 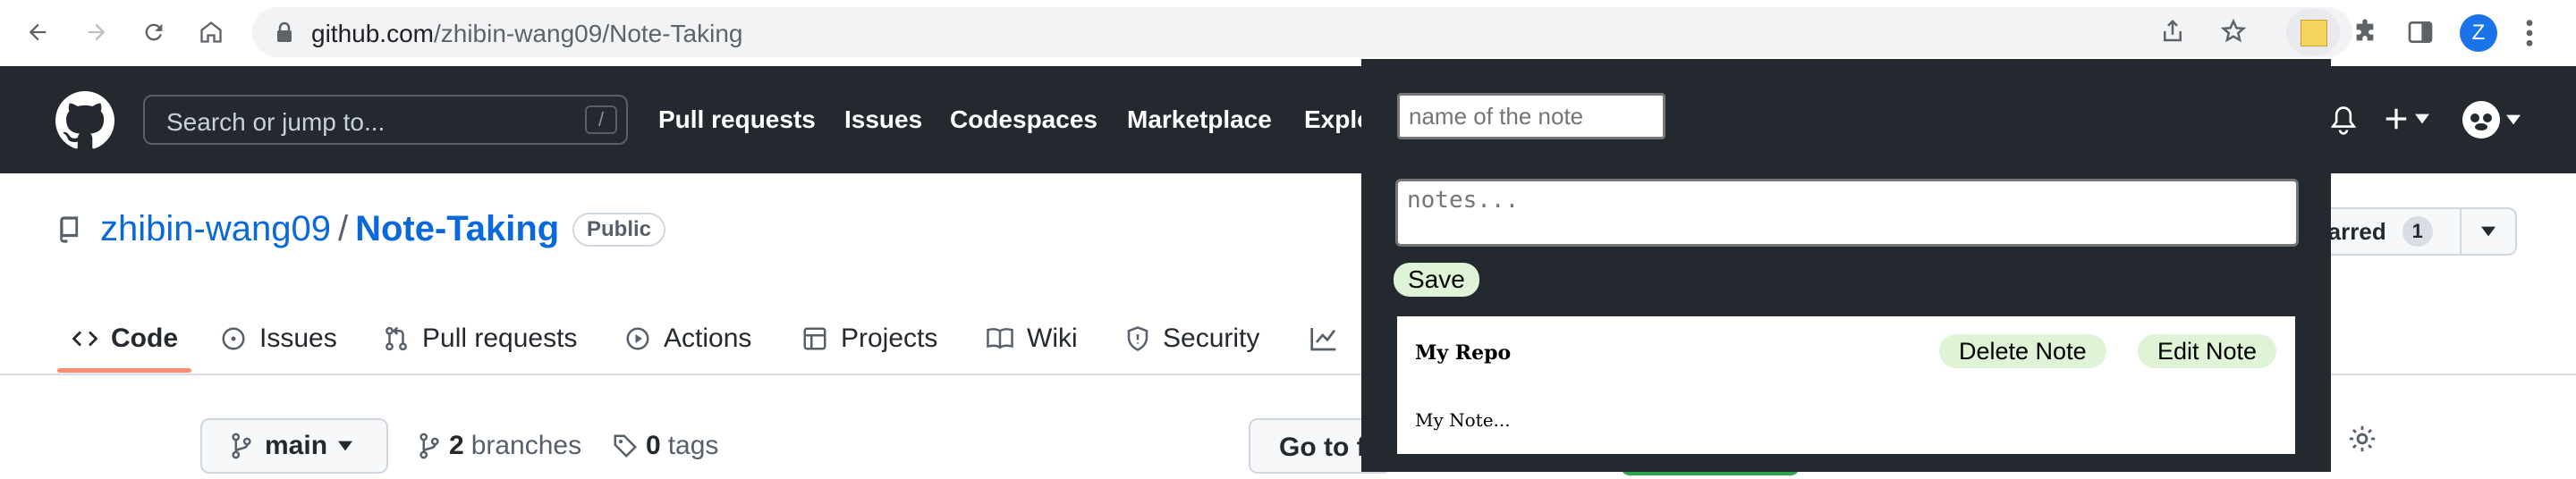 I want to click on repo-name-link: Note-Taking, so click(x=457, y=228).